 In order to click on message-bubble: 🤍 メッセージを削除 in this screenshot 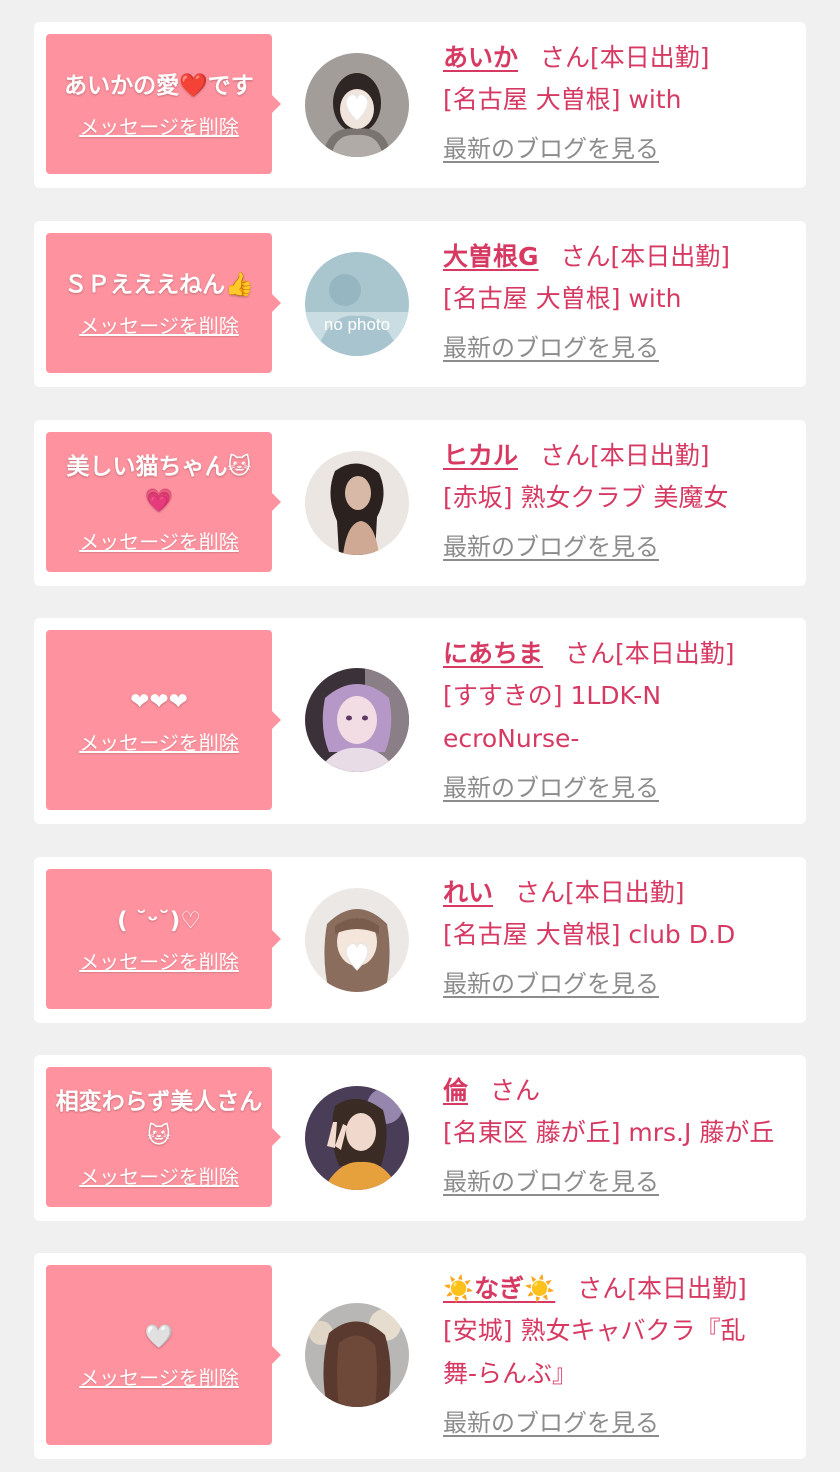, I will do `click(163, 1355)`.